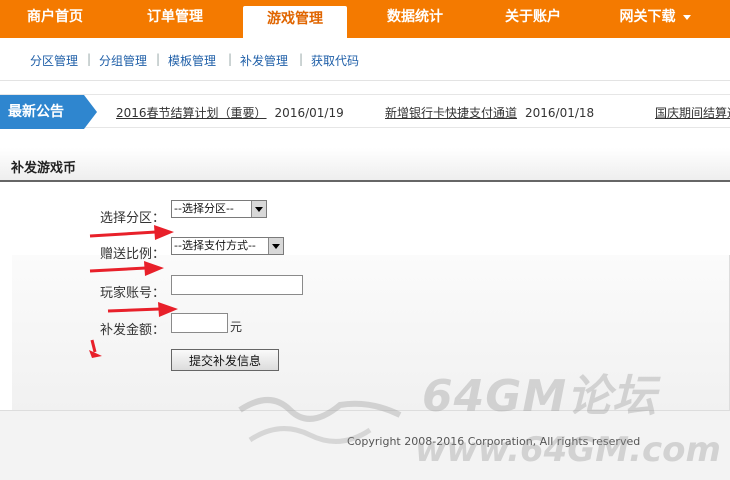 The image size is (730, 480). What do you see at coordinates (568, 450) in the screenshot?
I see `watermark-url: www.64GM.com` at bounding box center [568, 450].